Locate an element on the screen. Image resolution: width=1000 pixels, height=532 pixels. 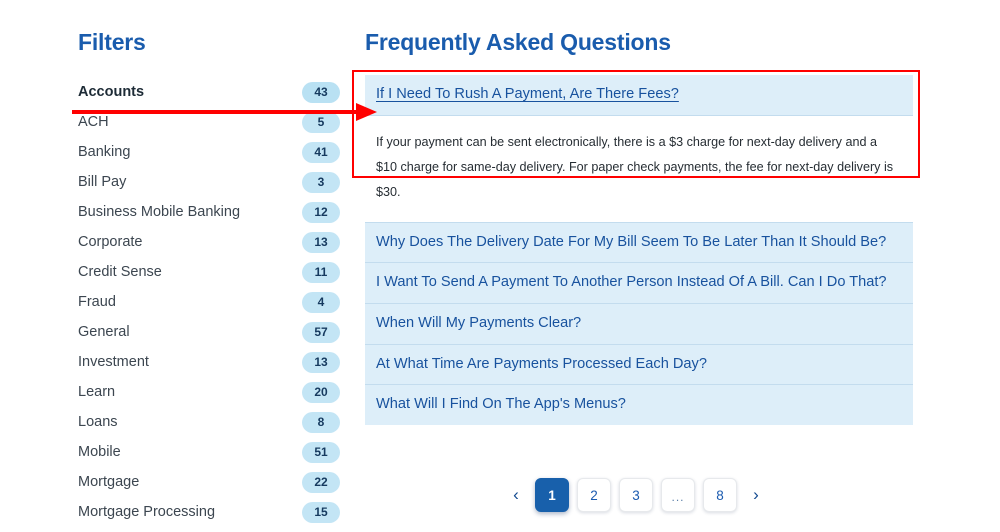
filter-item-label: Corporate is located at coordinates (110, 242).